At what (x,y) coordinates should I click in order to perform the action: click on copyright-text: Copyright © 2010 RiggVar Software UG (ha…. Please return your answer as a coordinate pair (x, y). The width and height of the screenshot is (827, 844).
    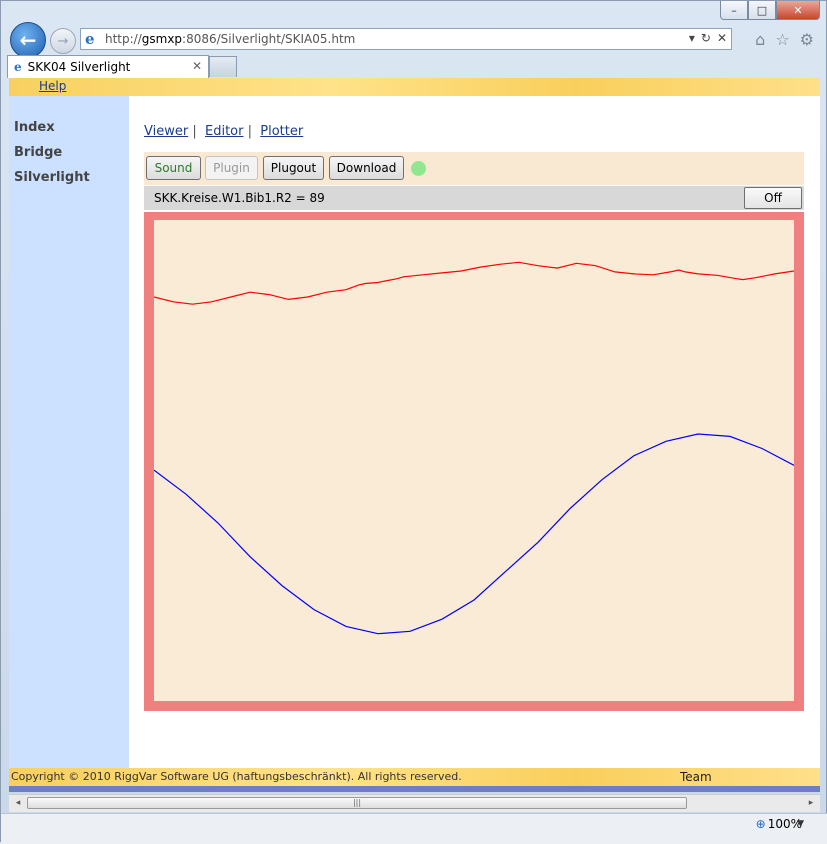
    Looking at the image, I should click on (236, 776).